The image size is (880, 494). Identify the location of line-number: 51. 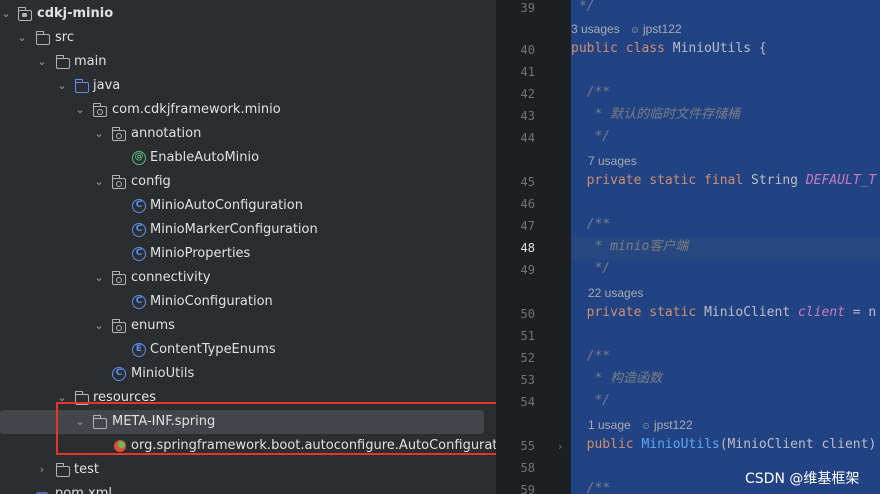
(527, 336).